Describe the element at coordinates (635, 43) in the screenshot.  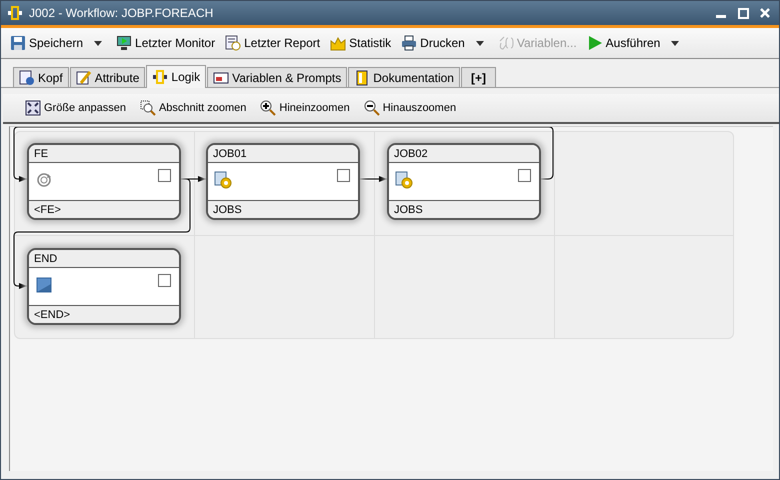
I see `run-button: Ausführen` at that location.